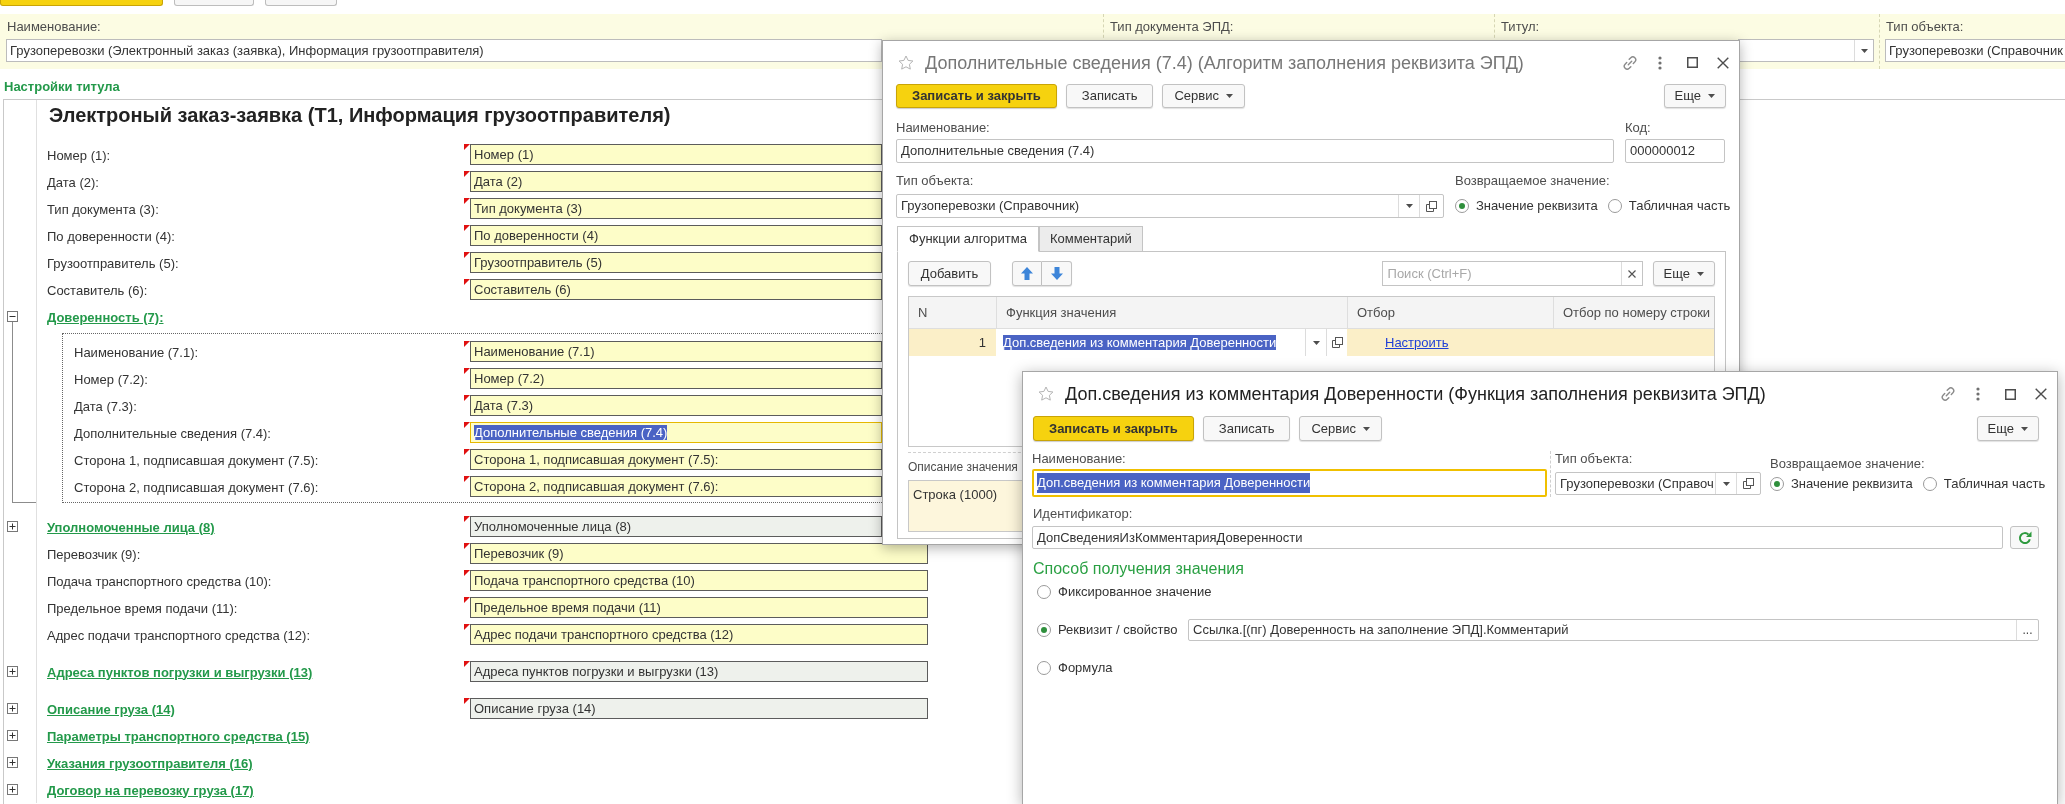 This screenshot has width=2065, height=804. What do you see at coordinates (968, 239) in the screenshot?
I see `tab: Функции алгоритма` at bounding box center [968, 239].